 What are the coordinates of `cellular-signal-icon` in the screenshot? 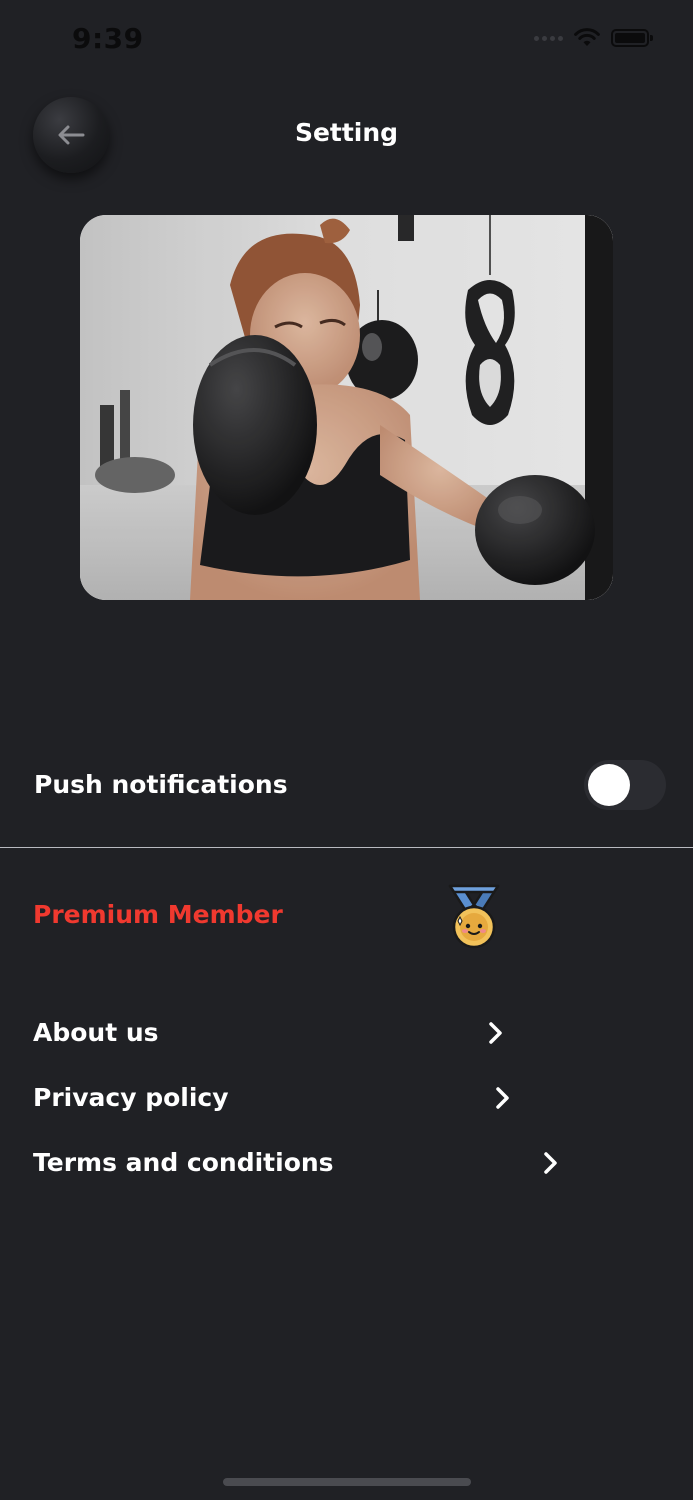 It's located at (548, 38).